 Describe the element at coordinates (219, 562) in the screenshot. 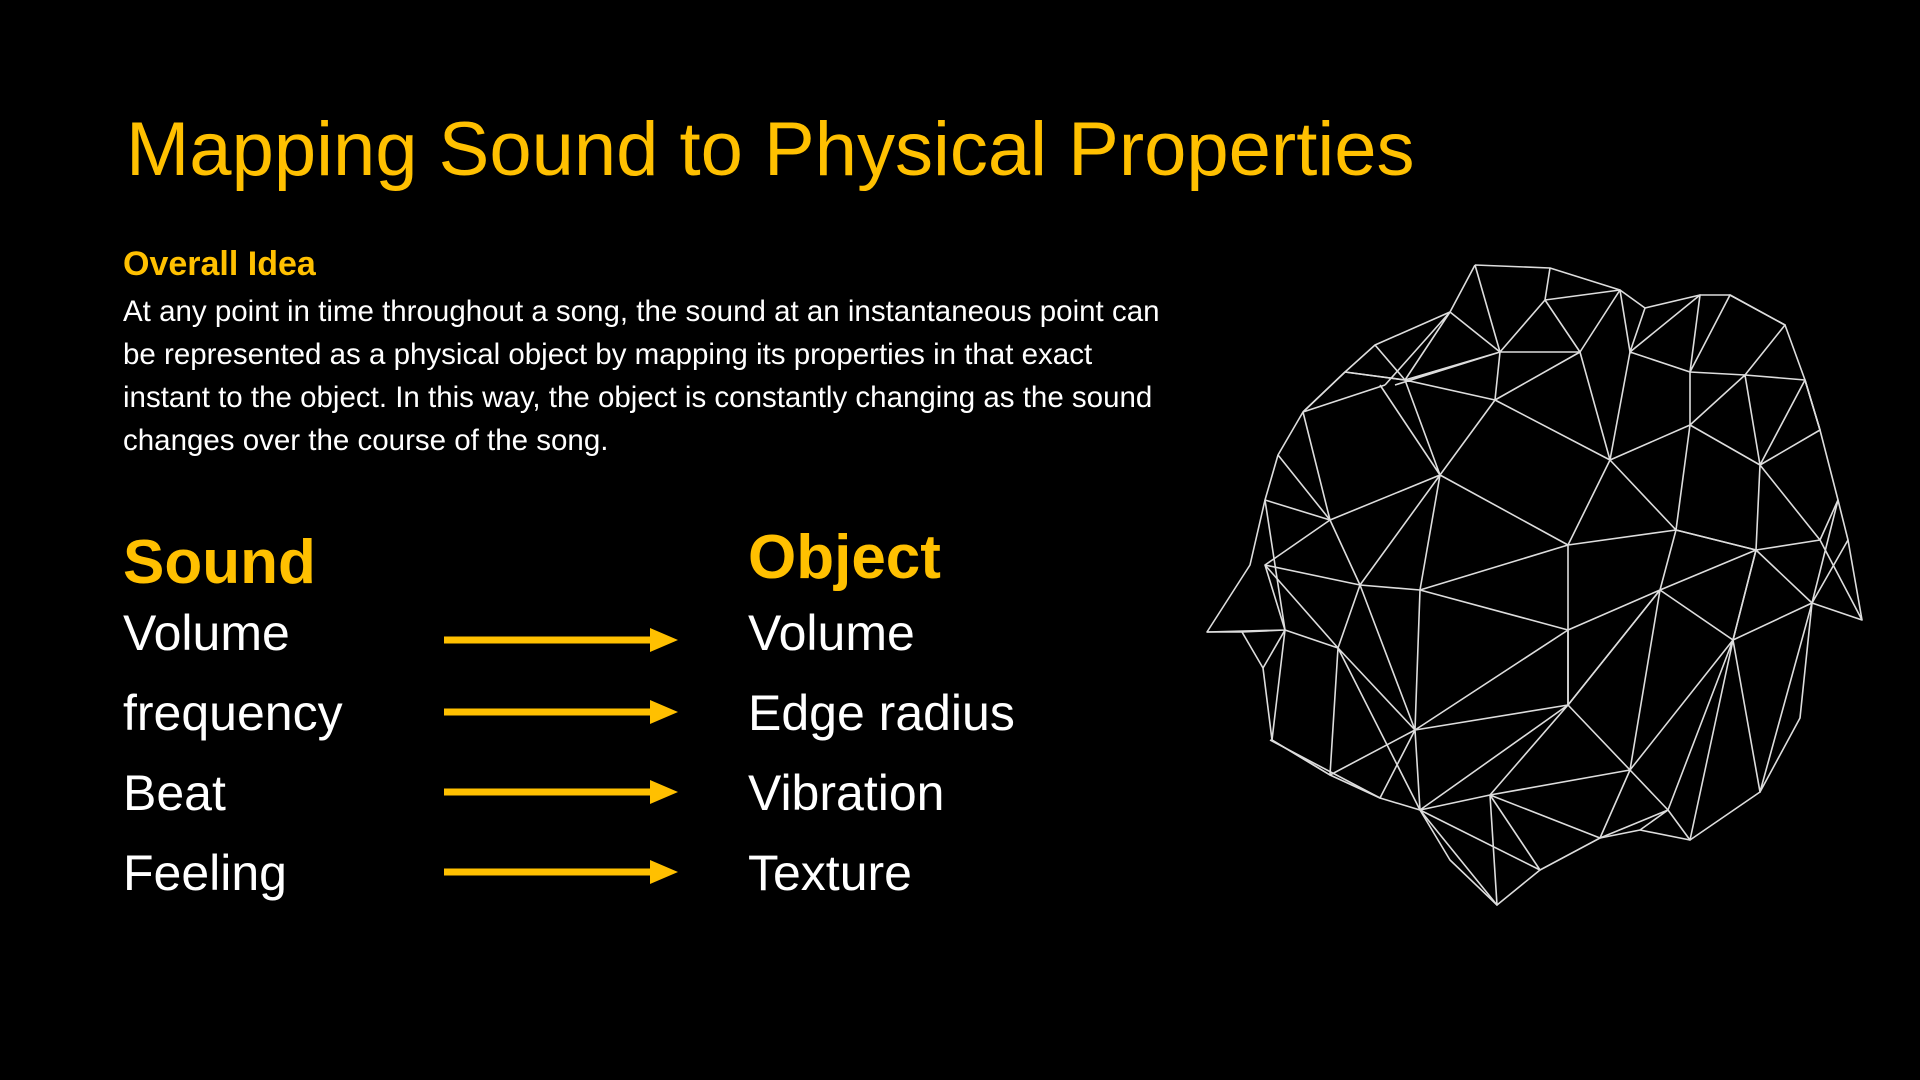

I see `sound-column-heading: Sound` at that location.